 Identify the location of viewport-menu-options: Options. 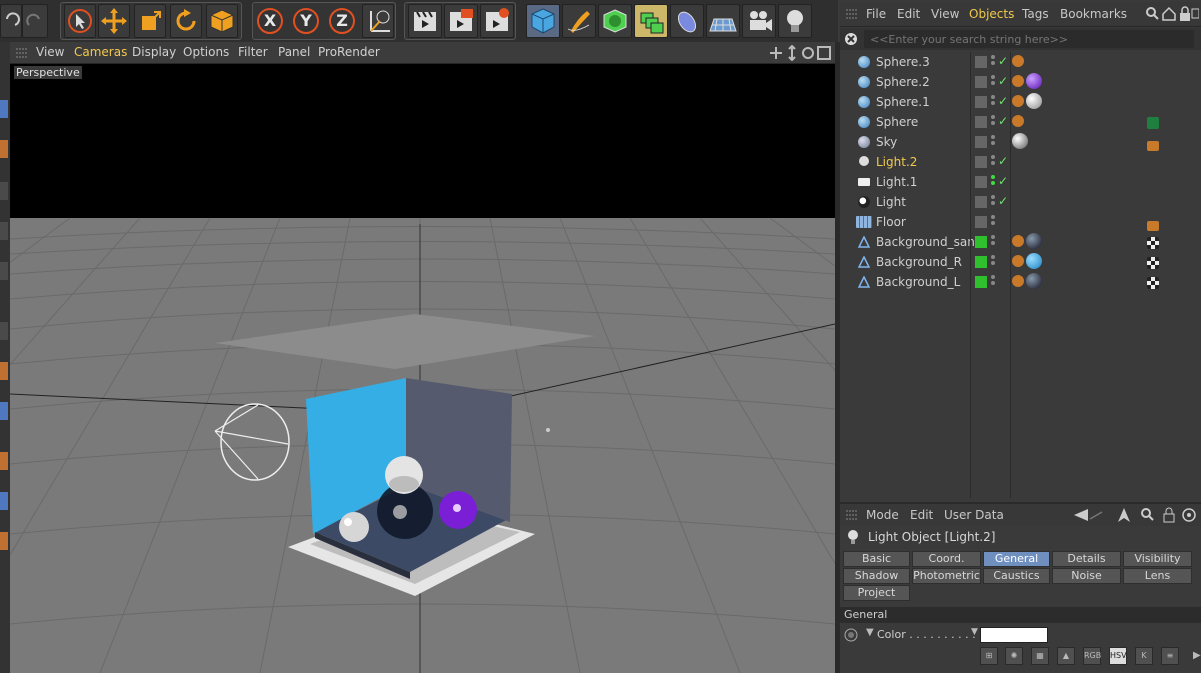
(206, 52).